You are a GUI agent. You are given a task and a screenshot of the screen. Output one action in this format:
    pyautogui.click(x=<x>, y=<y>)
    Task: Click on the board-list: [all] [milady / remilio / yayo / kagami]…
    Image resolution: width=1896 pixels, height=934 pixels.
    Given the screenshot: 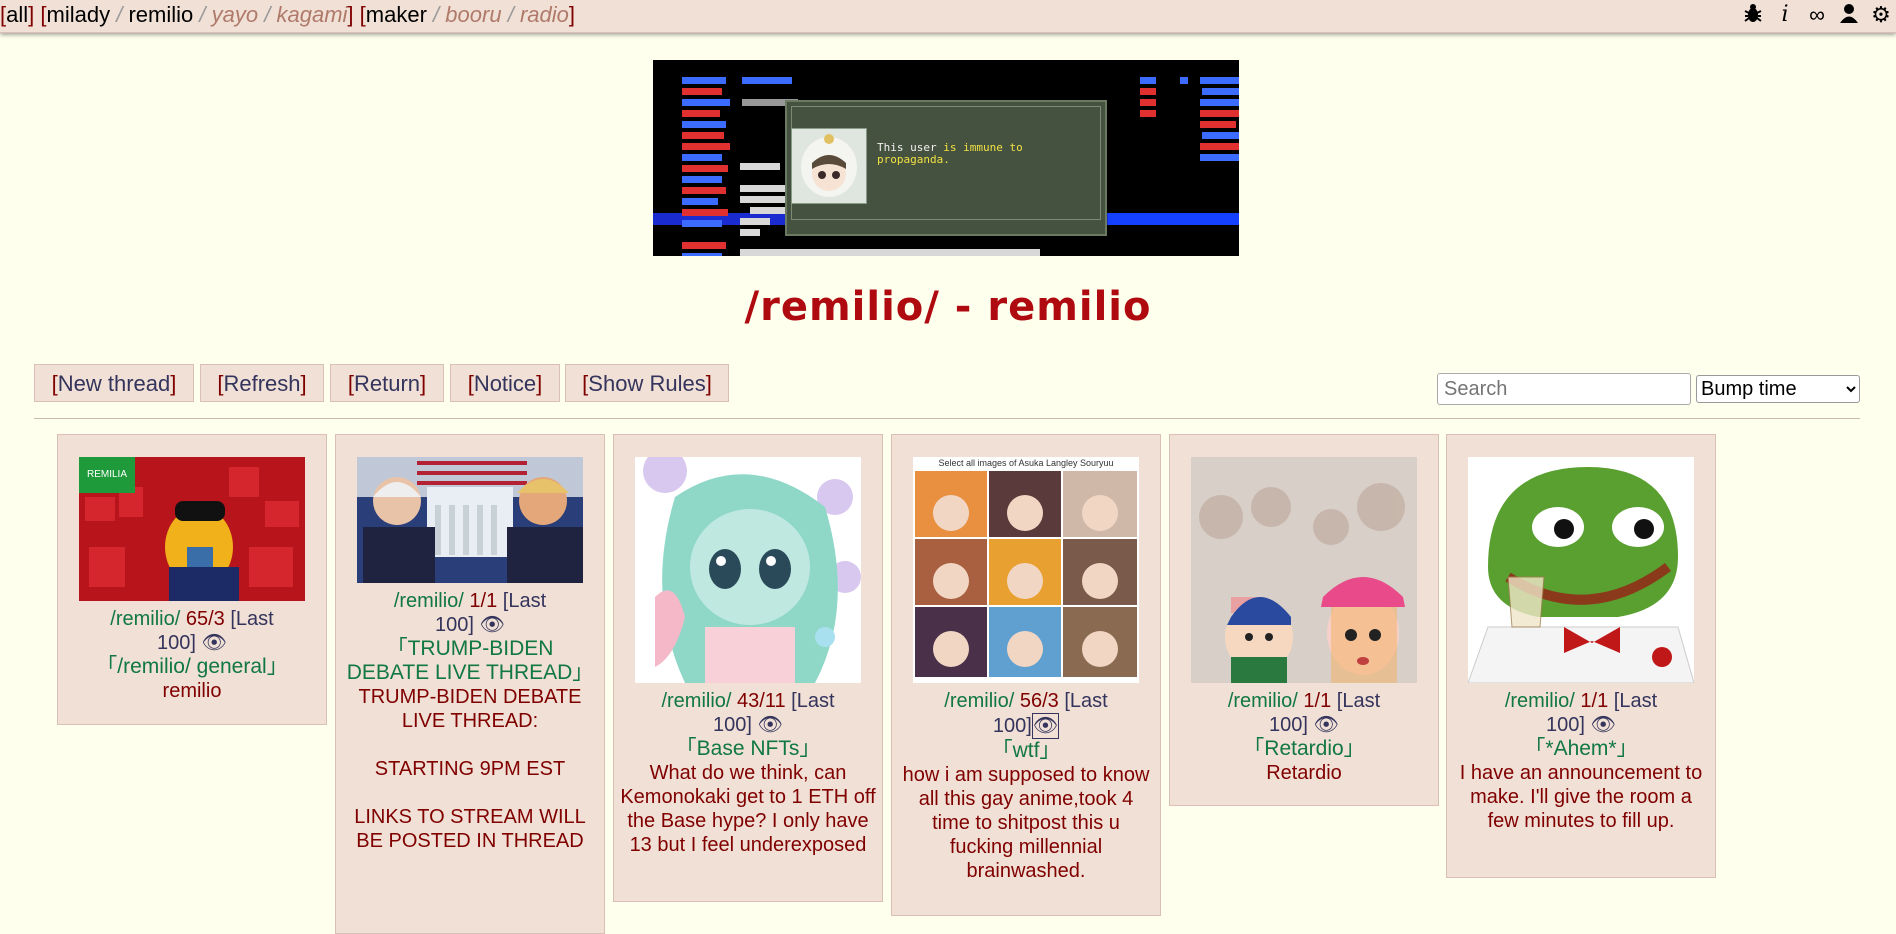 What is the action you would take?
    pyautogui.click(x=287, y=14)
    